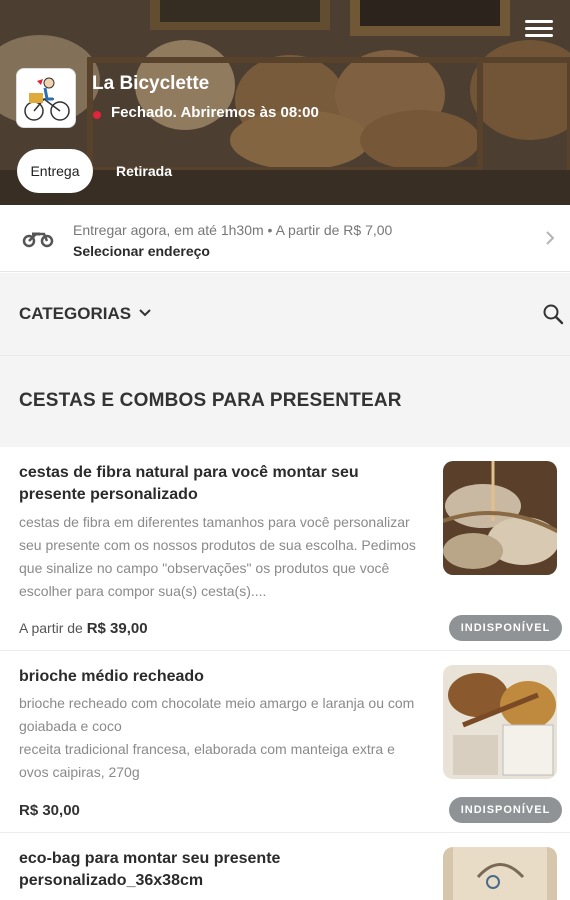 The width and height of the screenshot is (570, 900). Describe the element at coordinates (83, 628) in the screenshot. I see `product-price: A partir de R$ 39,00` at that location.